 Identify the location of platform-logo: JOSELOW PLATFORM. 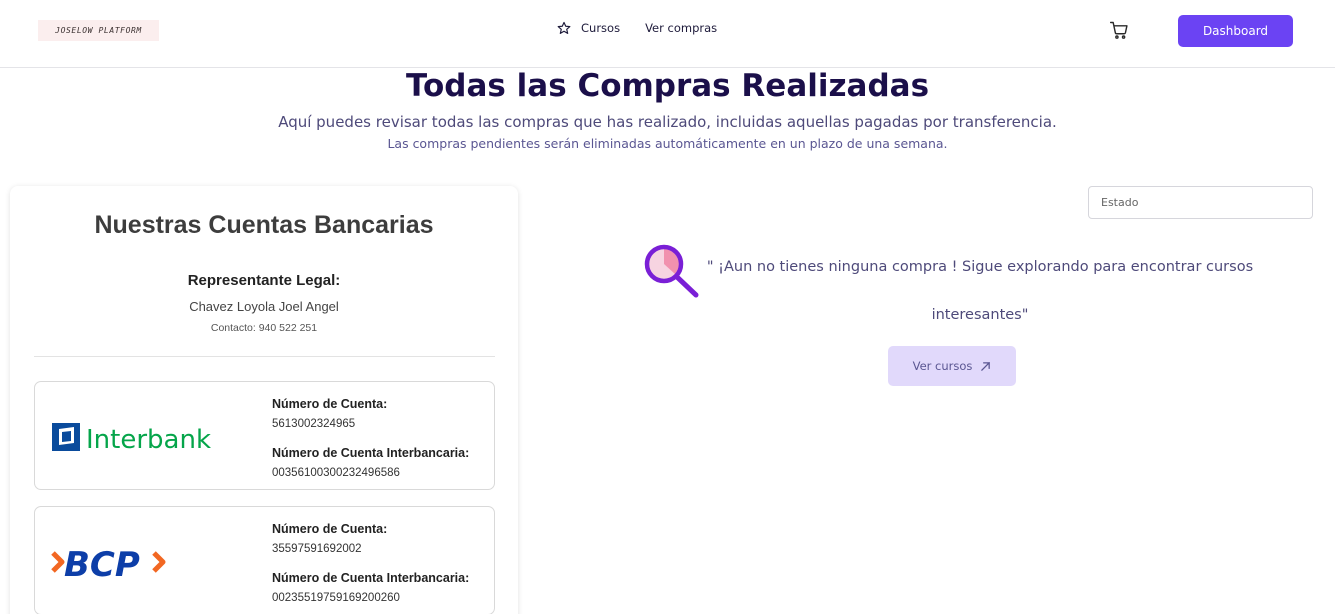
(98, 30).